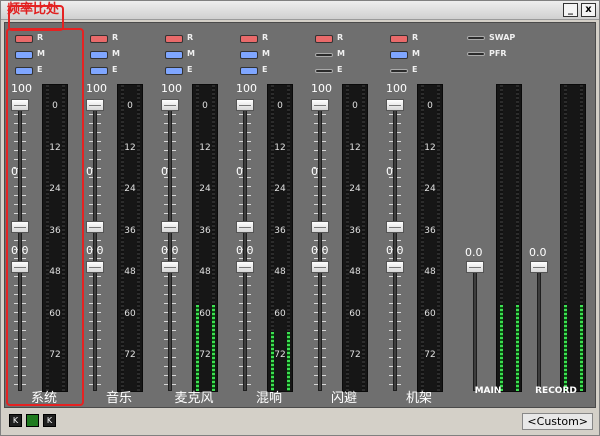  I want to click on channel-strip: RME10000.00122436486072系统, so click(45, 207).